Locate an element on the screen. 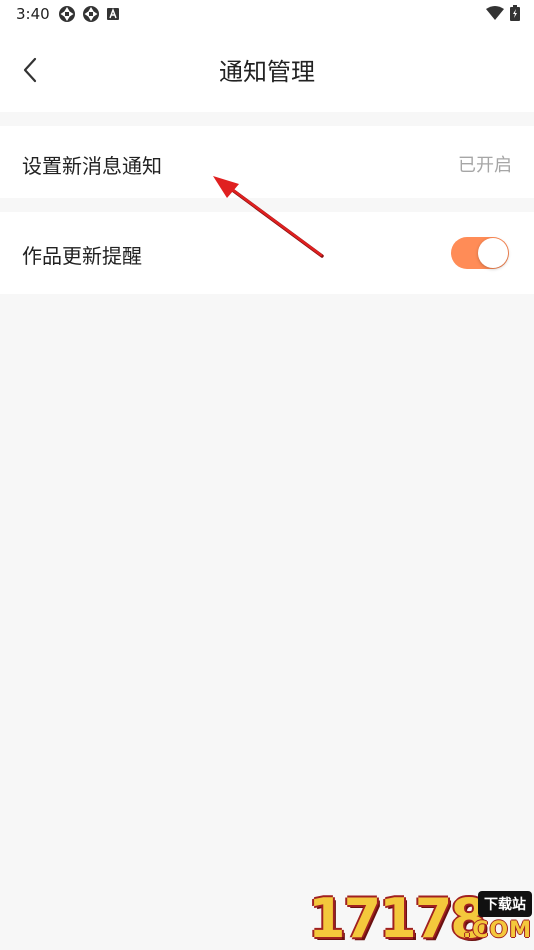 The width and height of the screenshot is (534, 950). a-badge-icon is located at coordinates (113, 14).